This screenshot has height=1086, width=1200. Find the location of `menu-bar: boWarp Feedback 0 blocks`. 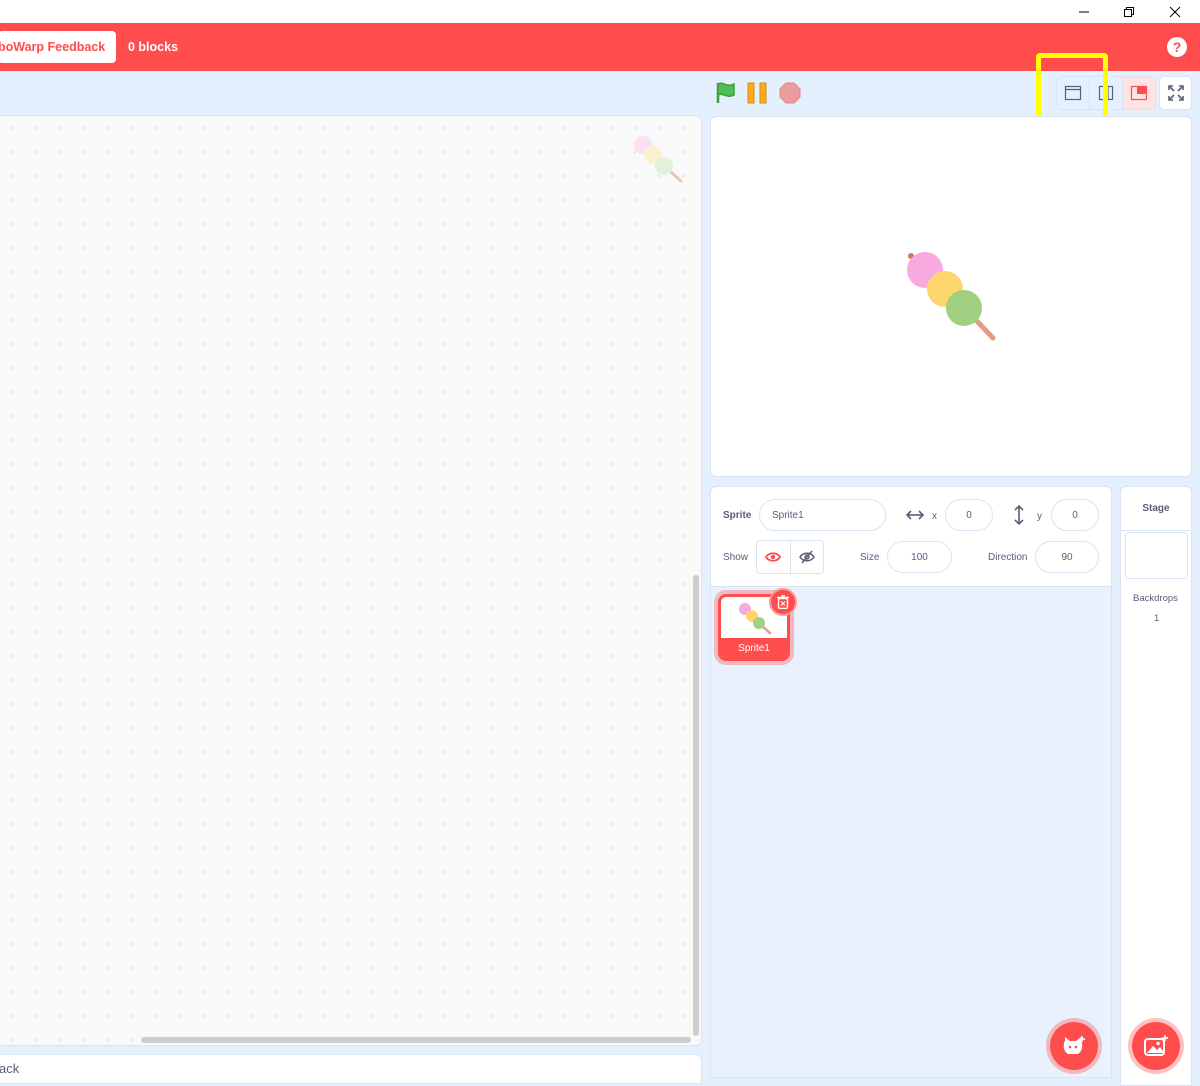

menu-bar: boWarp Feedback 0 blocks is located at coordinates (600, 47).